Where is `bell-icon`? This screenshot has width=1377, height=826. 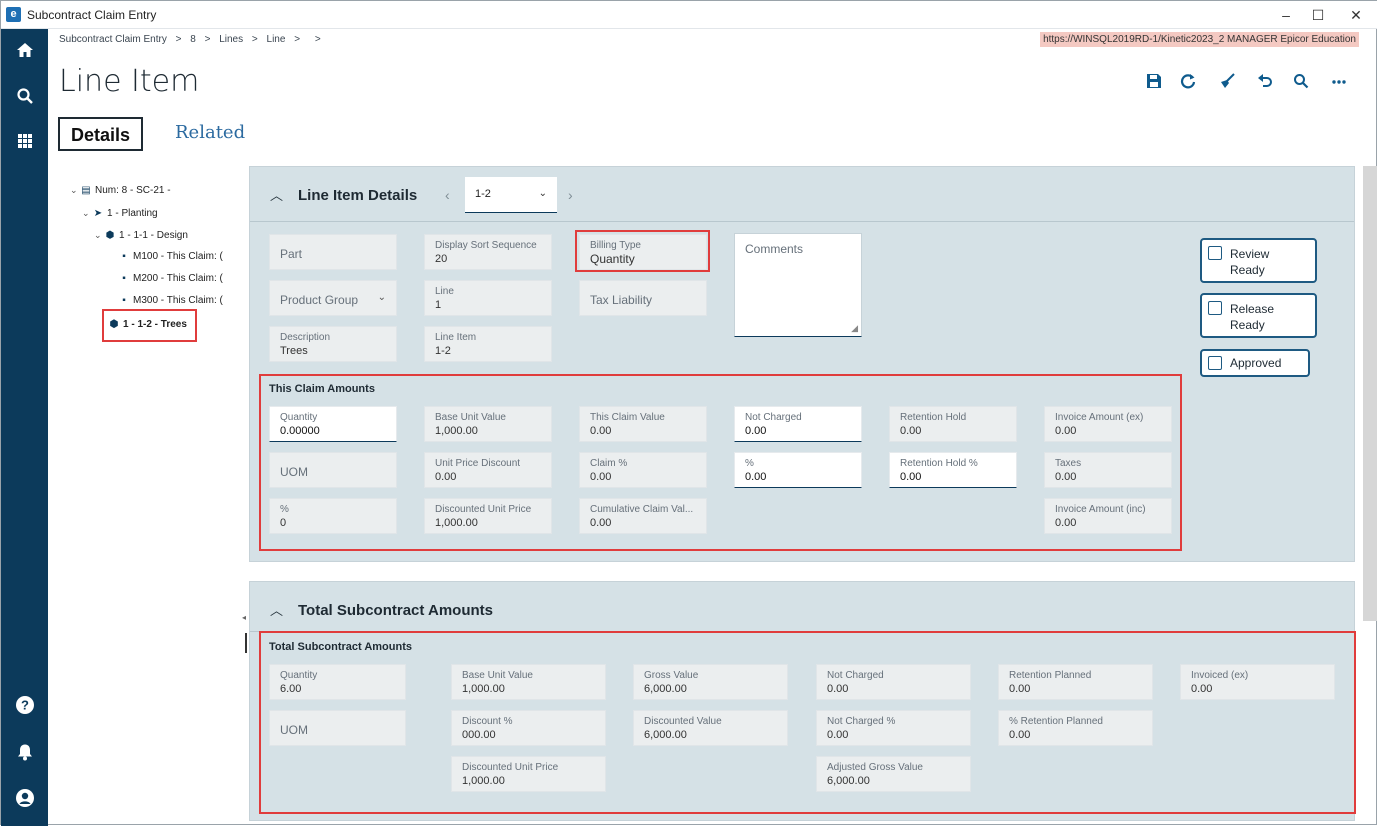 bell-icon is located at coordinates (25, 755).